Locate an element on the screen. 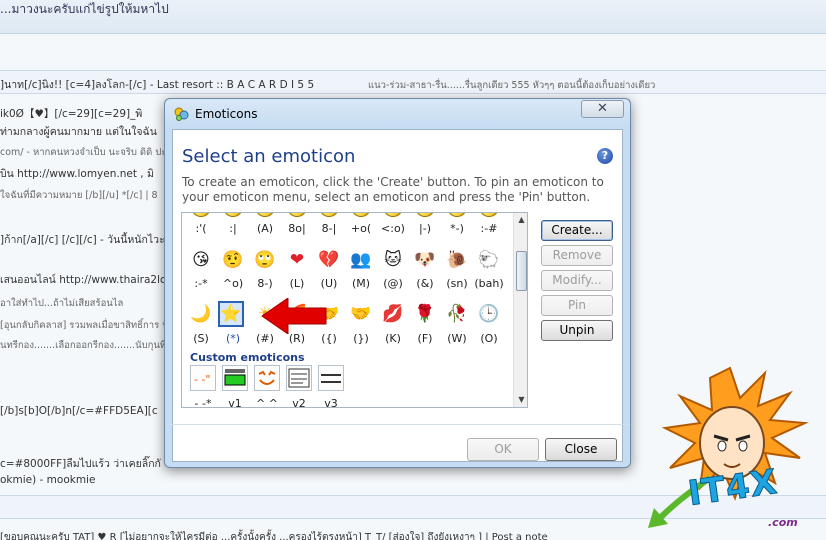 The height and width of the screenshot is (540, 826). emoticon-black-sheep: 🐑 is located at coordinates (489, 260).